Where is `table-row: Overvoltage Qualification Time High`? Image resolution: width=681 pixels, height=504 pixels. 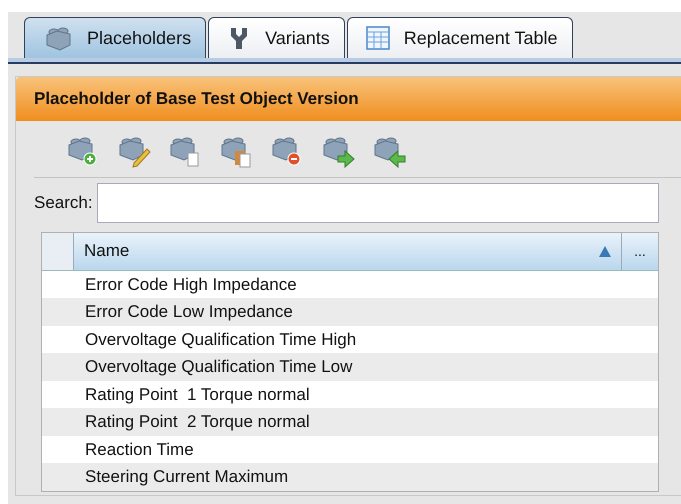 table-row: Overvoltage Qualification Time High is located at coordinates (350, 339).